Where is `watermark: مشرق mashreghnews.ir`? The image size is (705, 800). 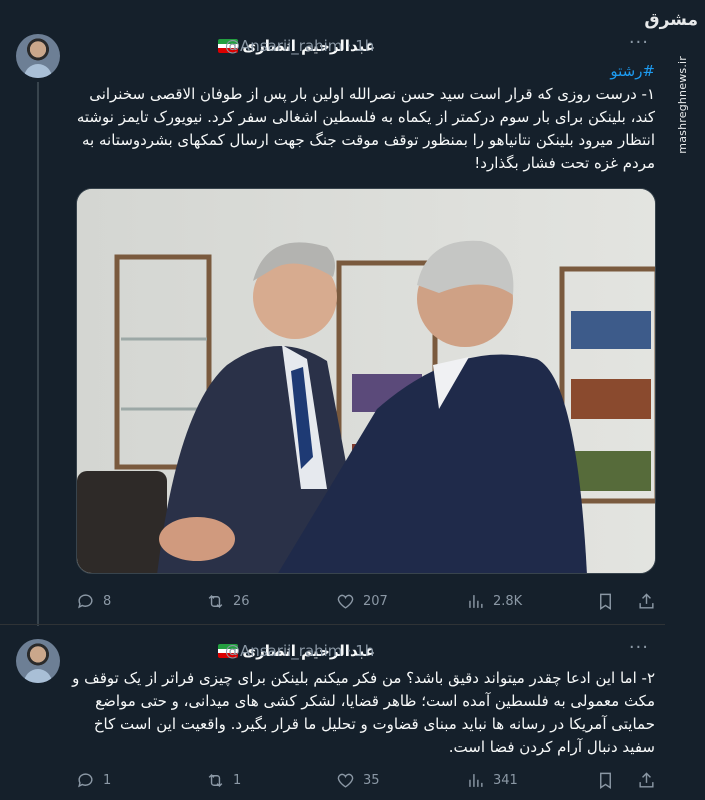
watermark: مشرق mashreghnews.ir is located at coordinates (671, 82).